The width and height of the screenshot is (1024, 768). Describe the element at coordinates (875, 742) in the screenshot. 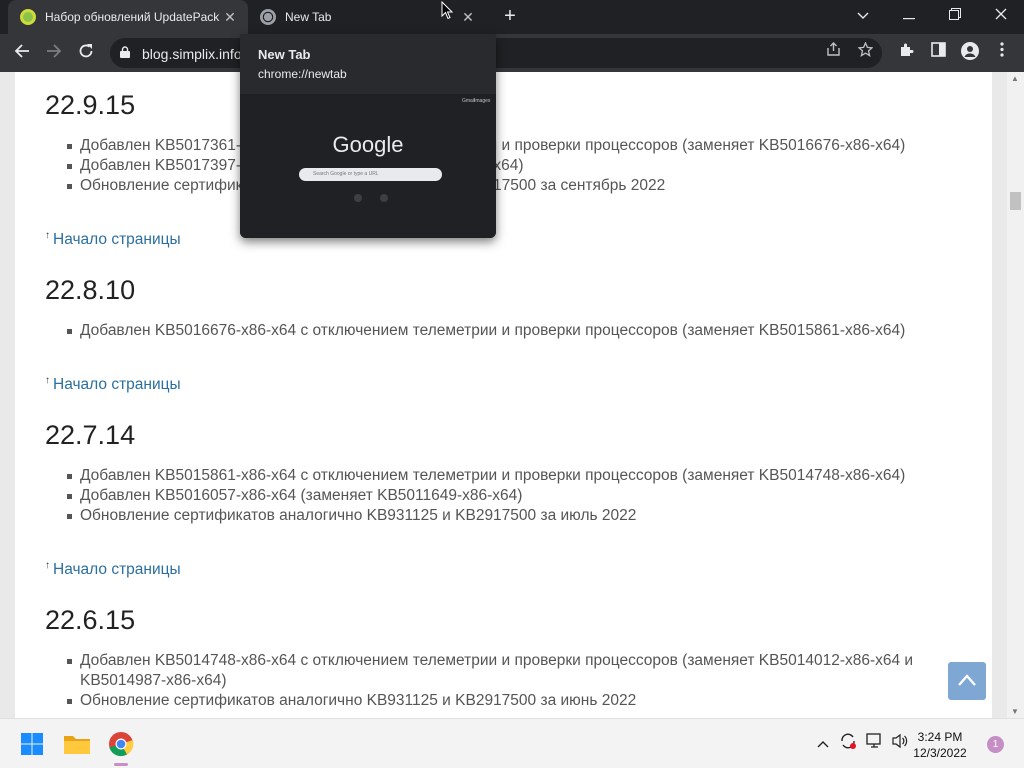

I see `network-icon` at that location.